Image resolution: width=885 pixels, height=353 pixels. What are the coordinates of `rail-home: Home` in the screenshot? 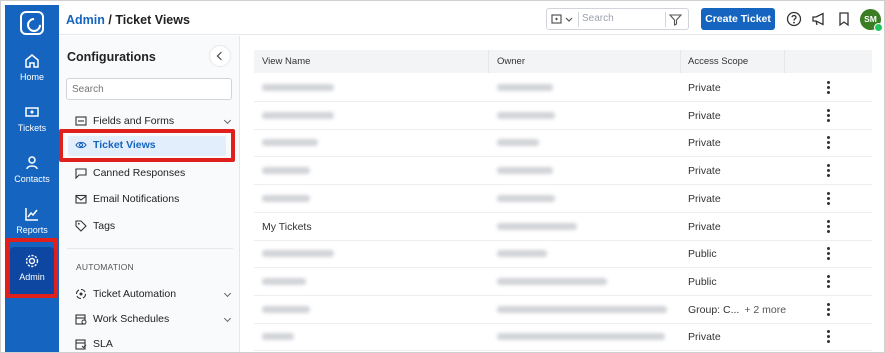 It's located at (32, 69).